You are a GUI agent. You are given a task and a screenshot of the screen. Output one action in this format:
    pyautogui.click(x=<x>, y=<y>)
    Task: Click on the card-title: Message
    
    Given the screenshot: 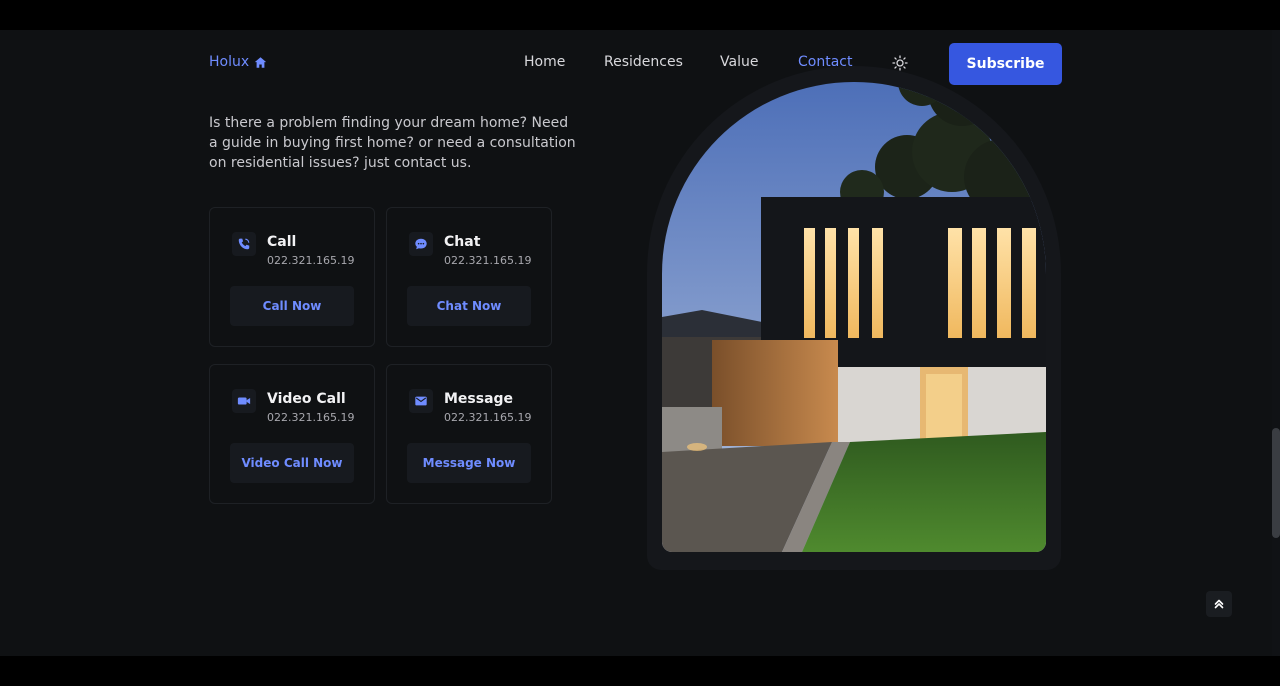 What is the action you would take?
    pyautogui.click(x=479, y=399)
    